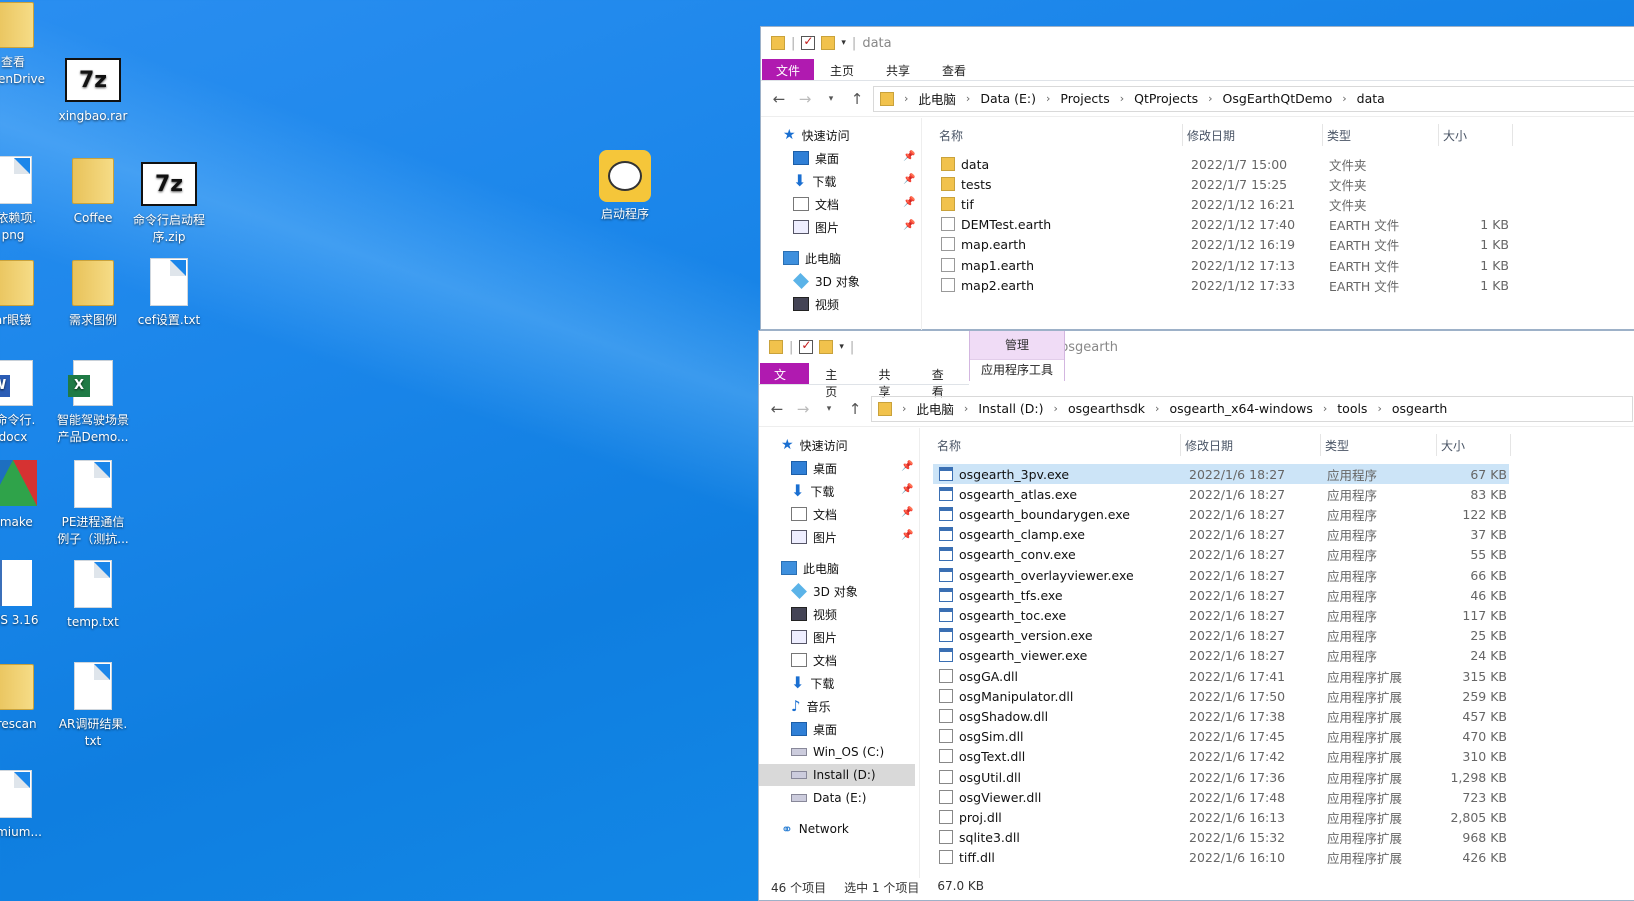 The width and height of the screenshot is (1634, 901). What do you see at coordinates (1221, 858) in the screenshot?
I see `file-row: tiff.dll 2022/1/6 16:10 应用程序扩展 426 KB` at bounding box center [1221, 858].